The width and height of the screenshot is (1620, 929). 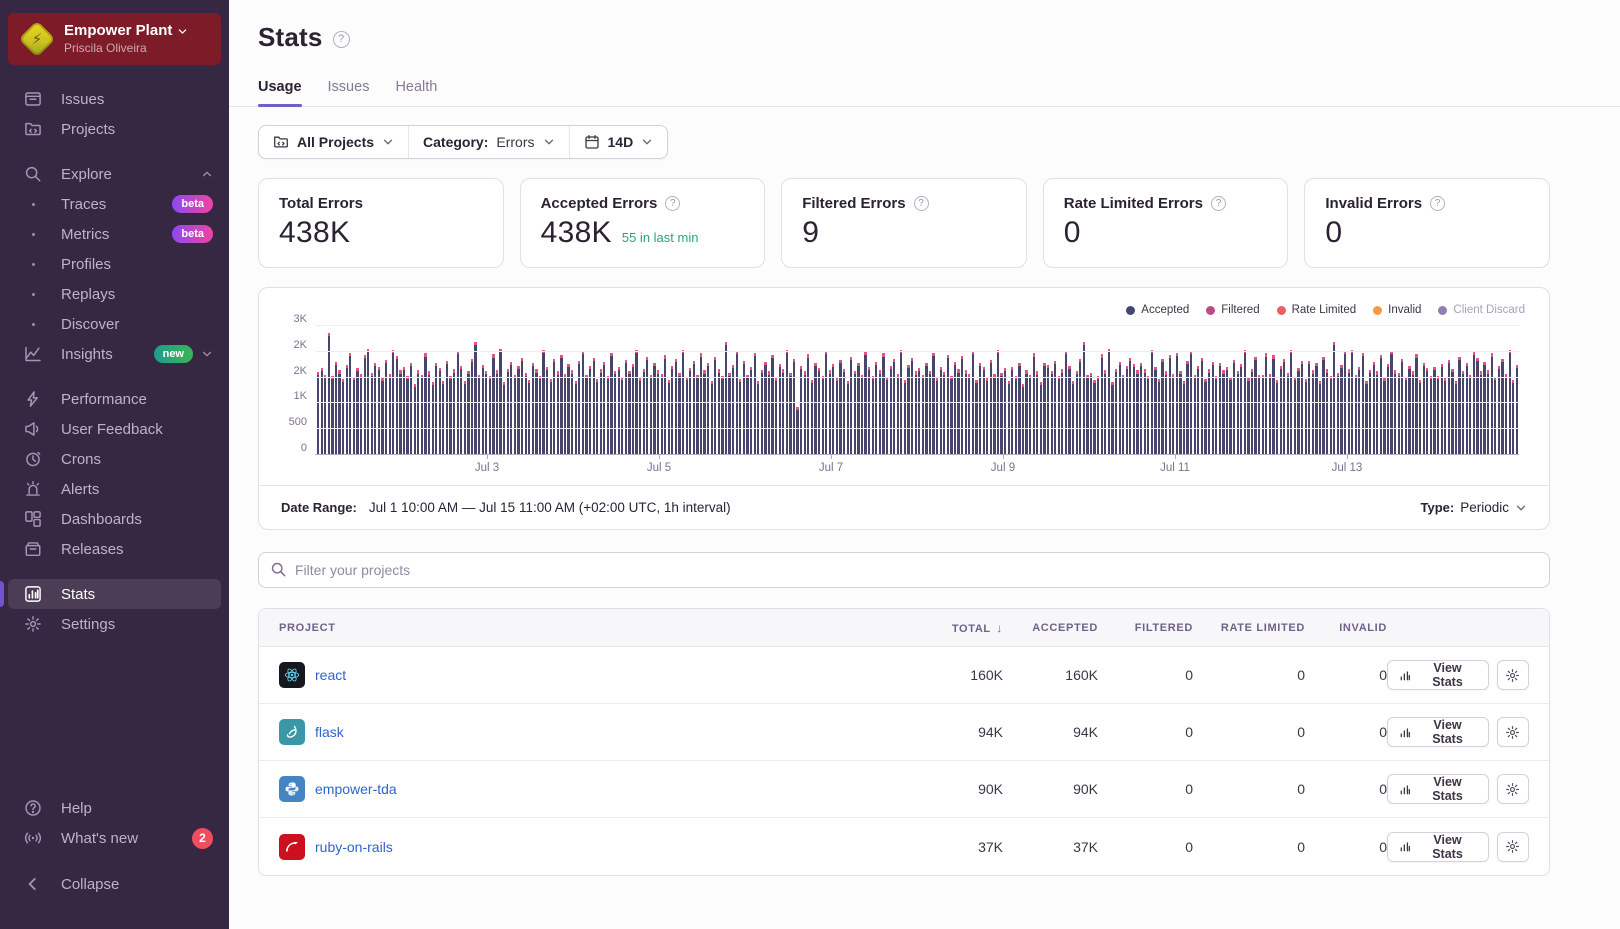 I want to click on sidebar-item-issues: Issues, so click(x=114, y=99).